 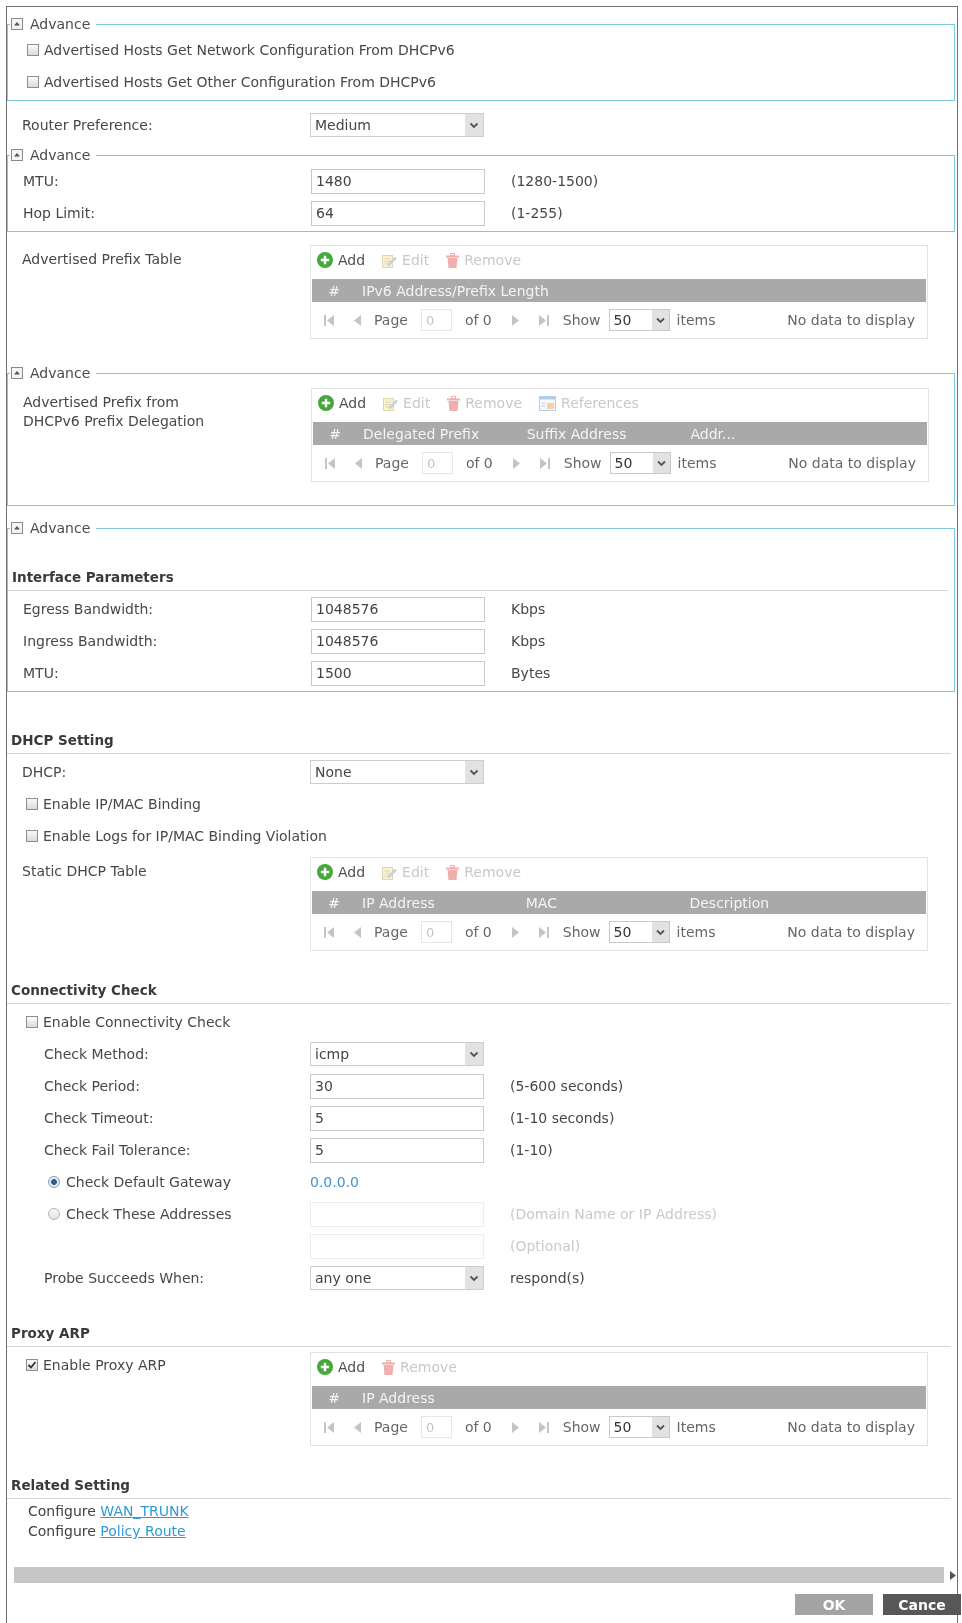 I want to click on column-header: MAC, so click(x=541, y=902).